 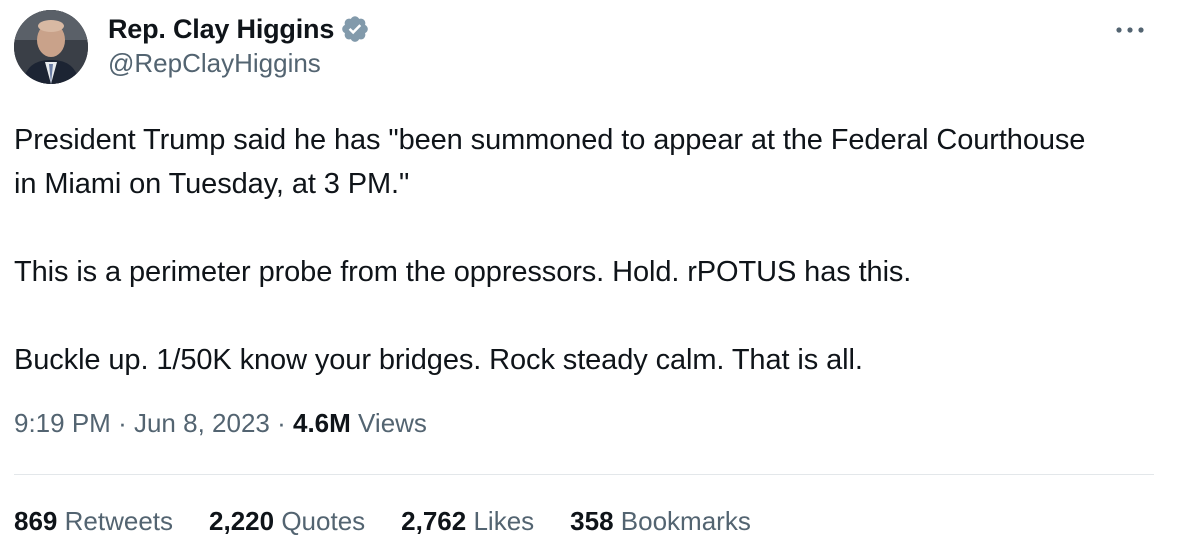 I want to click on stat-count: 2,220, so click(x=242, y=521).